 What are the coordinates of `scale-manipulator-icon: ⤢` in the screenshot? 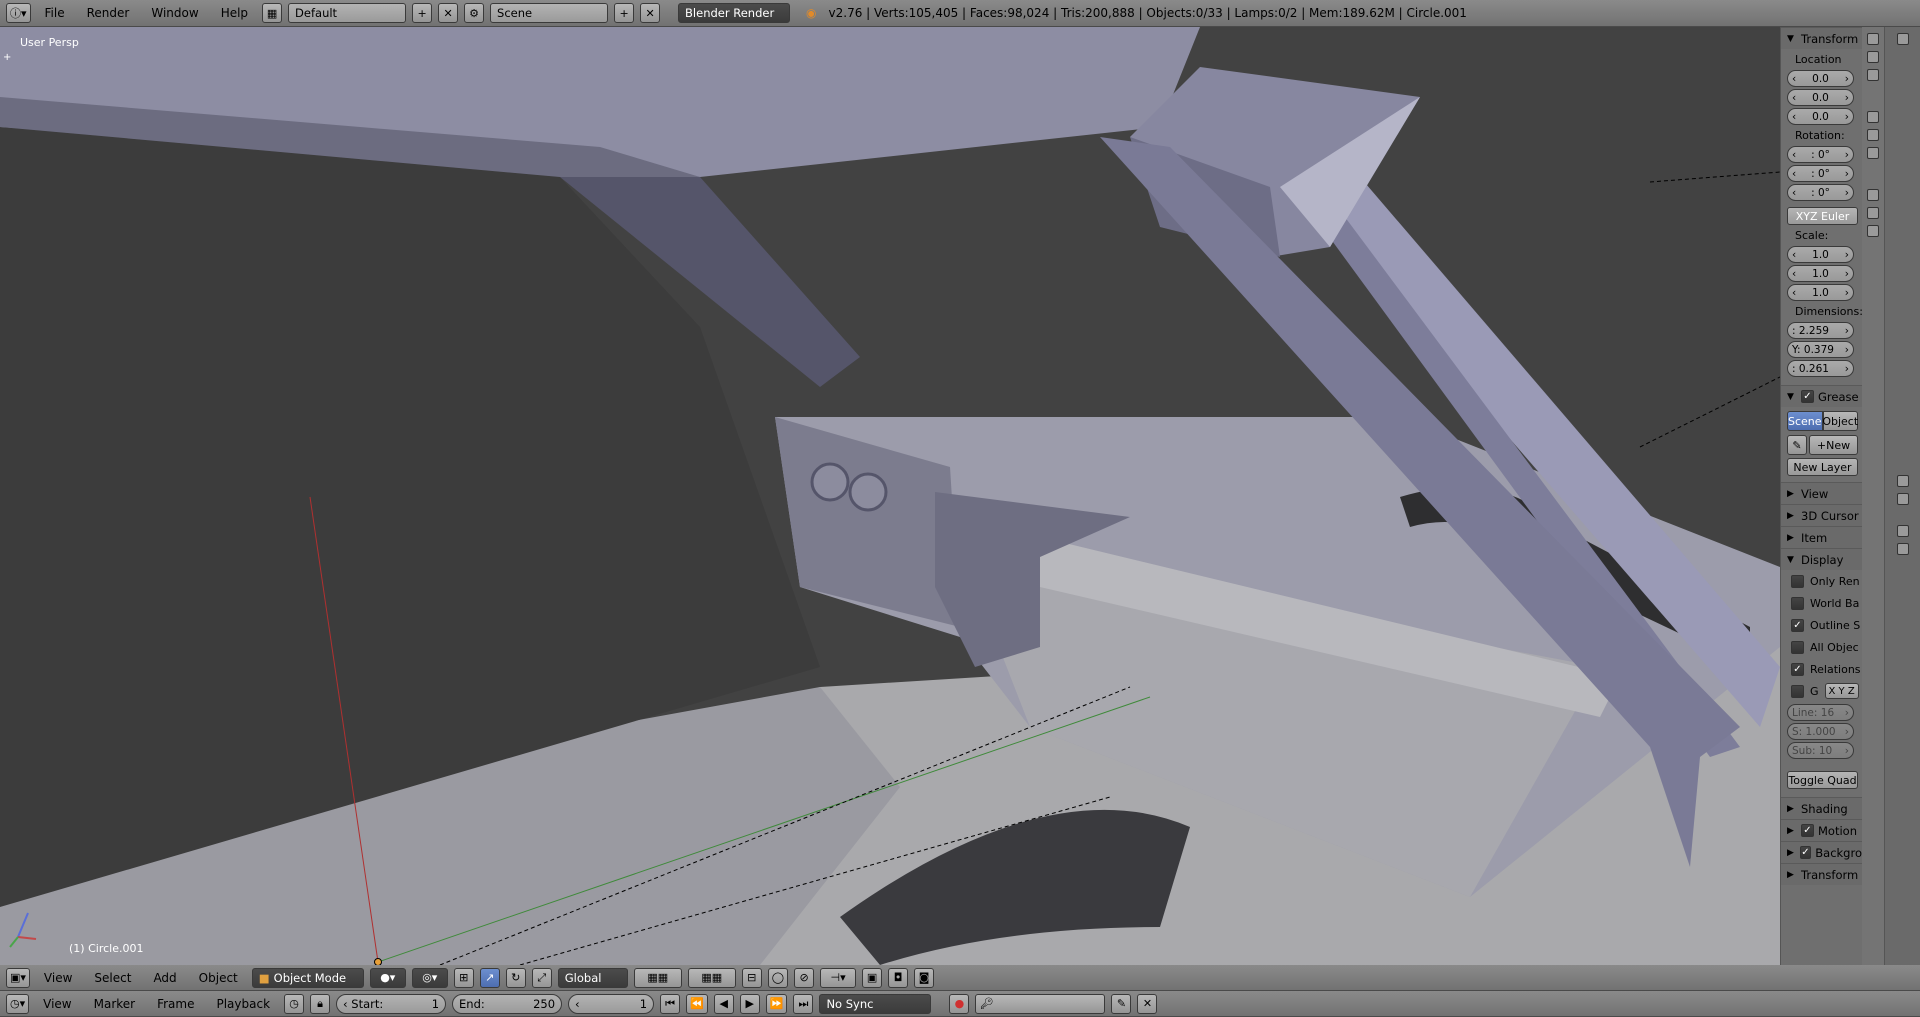 It's located at (541, 977).